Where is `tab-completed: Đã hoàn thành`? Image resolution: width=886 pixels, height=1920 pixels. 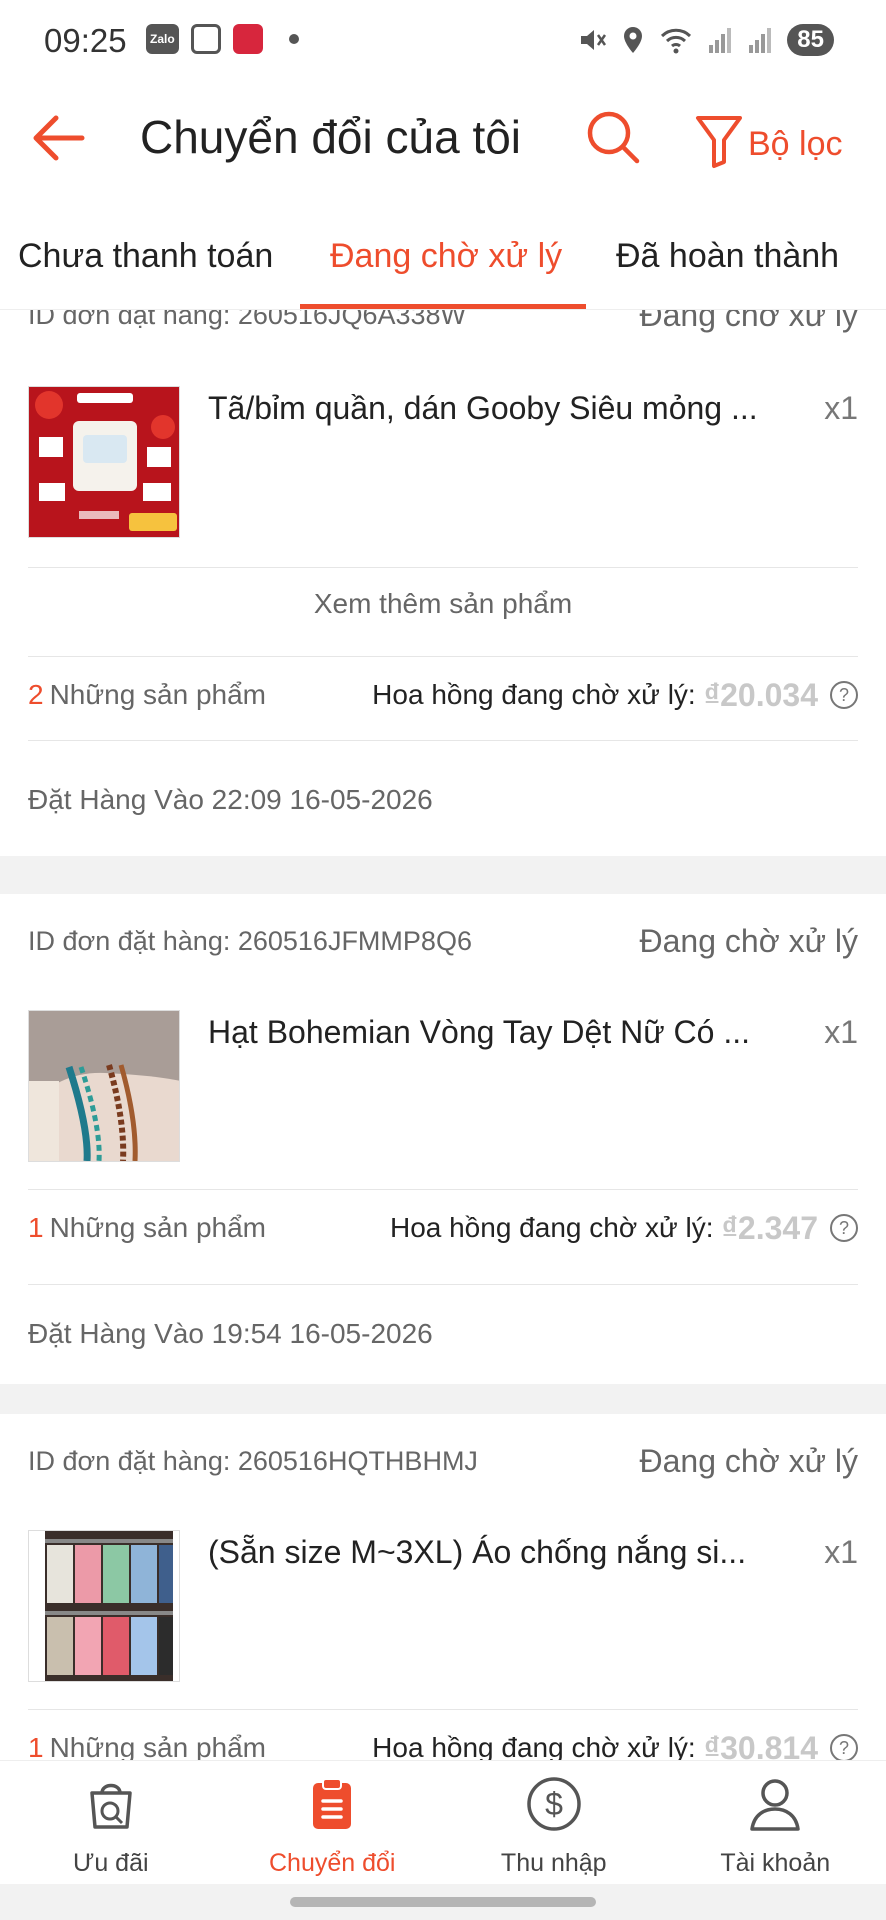 tab-completed: Đã hoàn thành is located at coordinates (727, 256).